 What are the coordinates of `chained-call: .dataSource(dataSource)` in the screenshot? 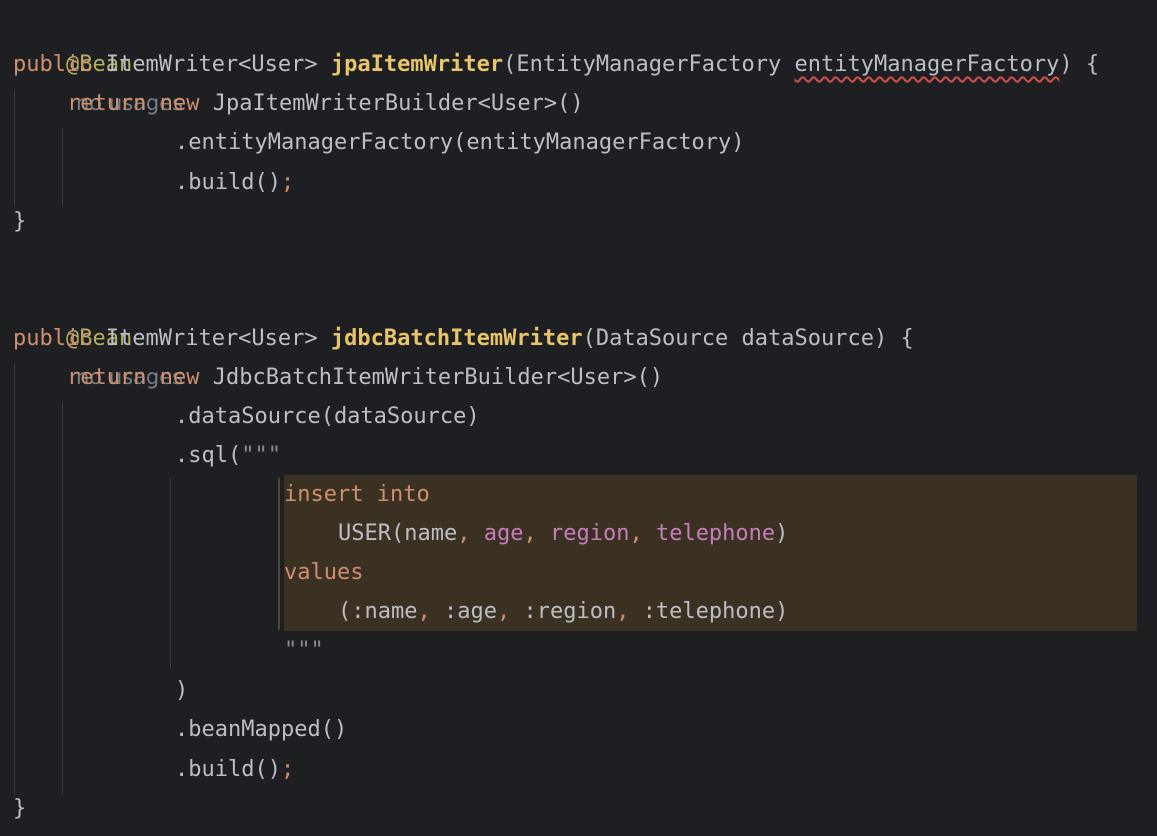 It's located at (327, 416).